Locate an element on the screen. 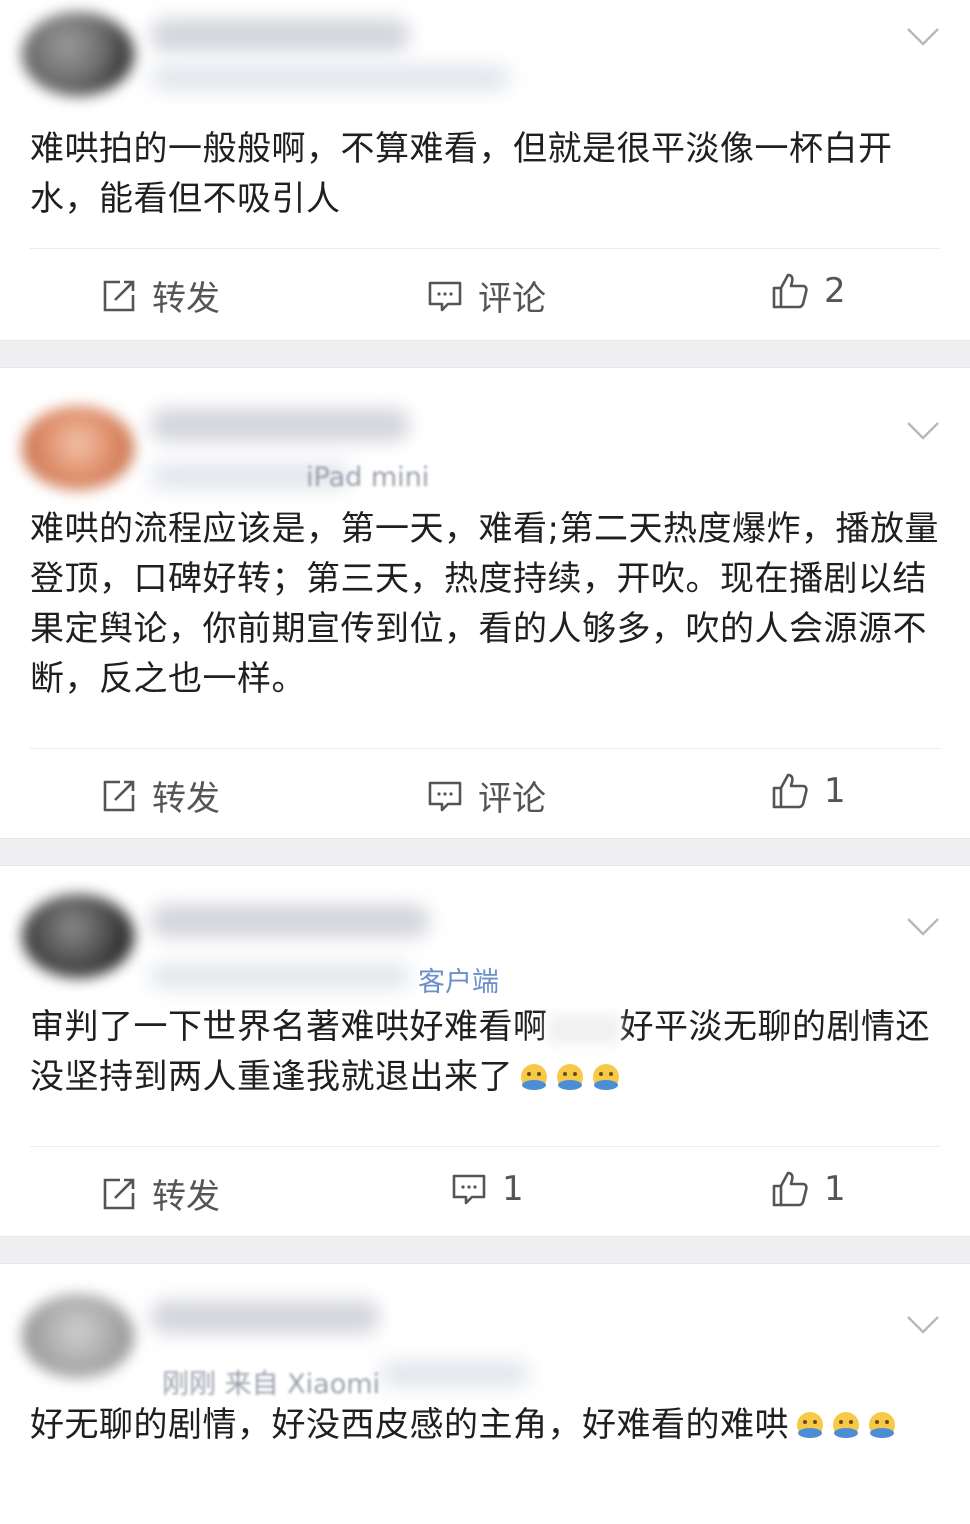 This screenshot has height=1524, width=970. post-content: 好无聊的剧情，好没西皮感的主角，好难看的难哄 is located at coordinates (485, 1425).